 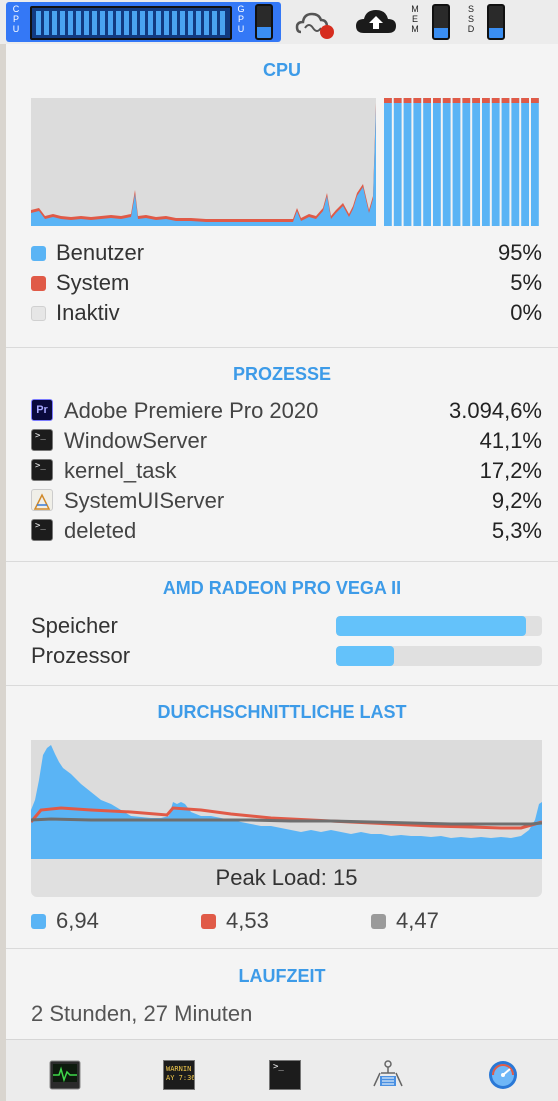 I want to click on console-icon: WARNIN AY 7:36, so click(x=179, y=1075).